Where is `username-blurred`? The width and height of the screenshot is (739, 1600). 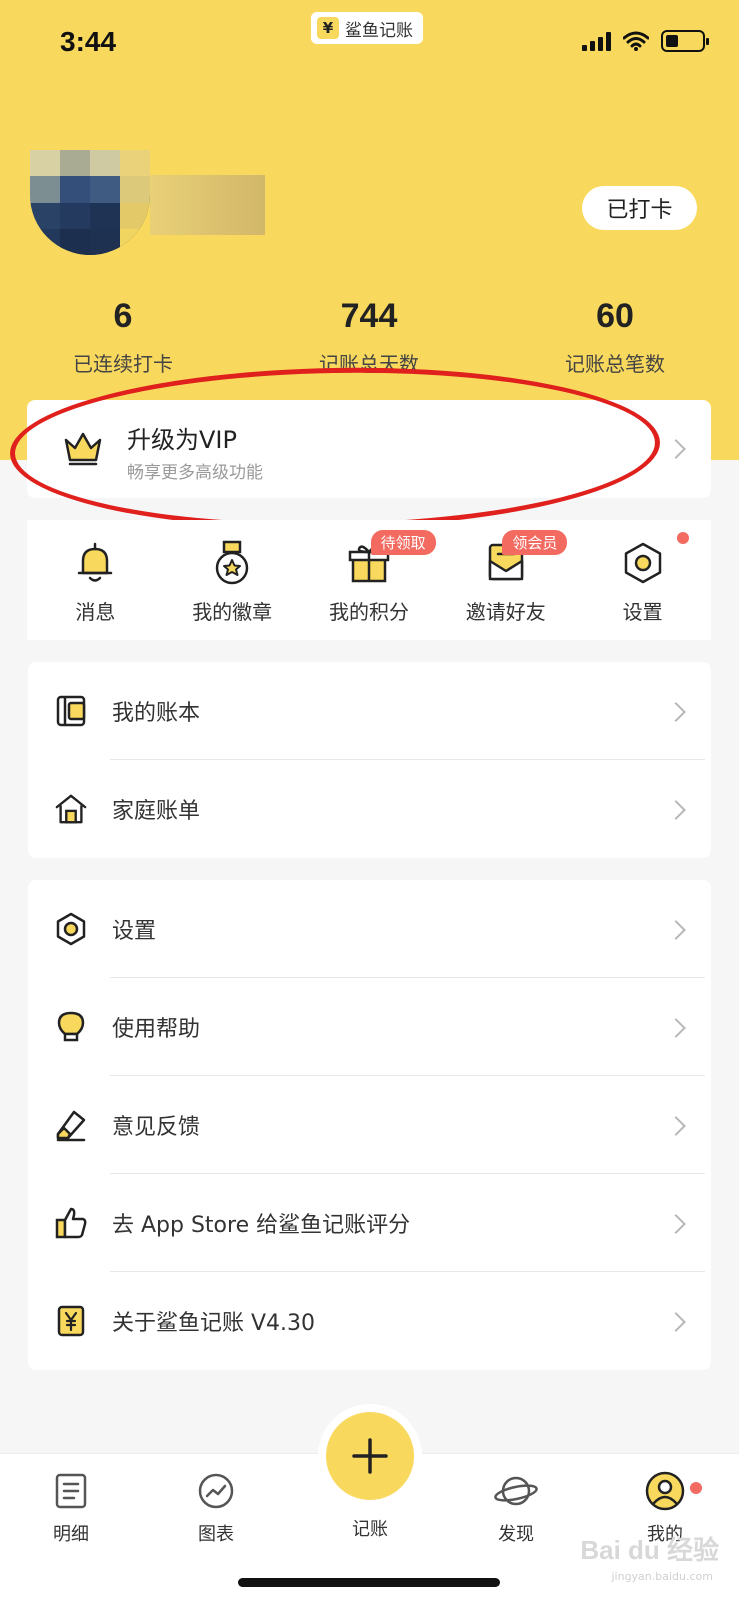
username-blurred is located at coordinates (207, 205).